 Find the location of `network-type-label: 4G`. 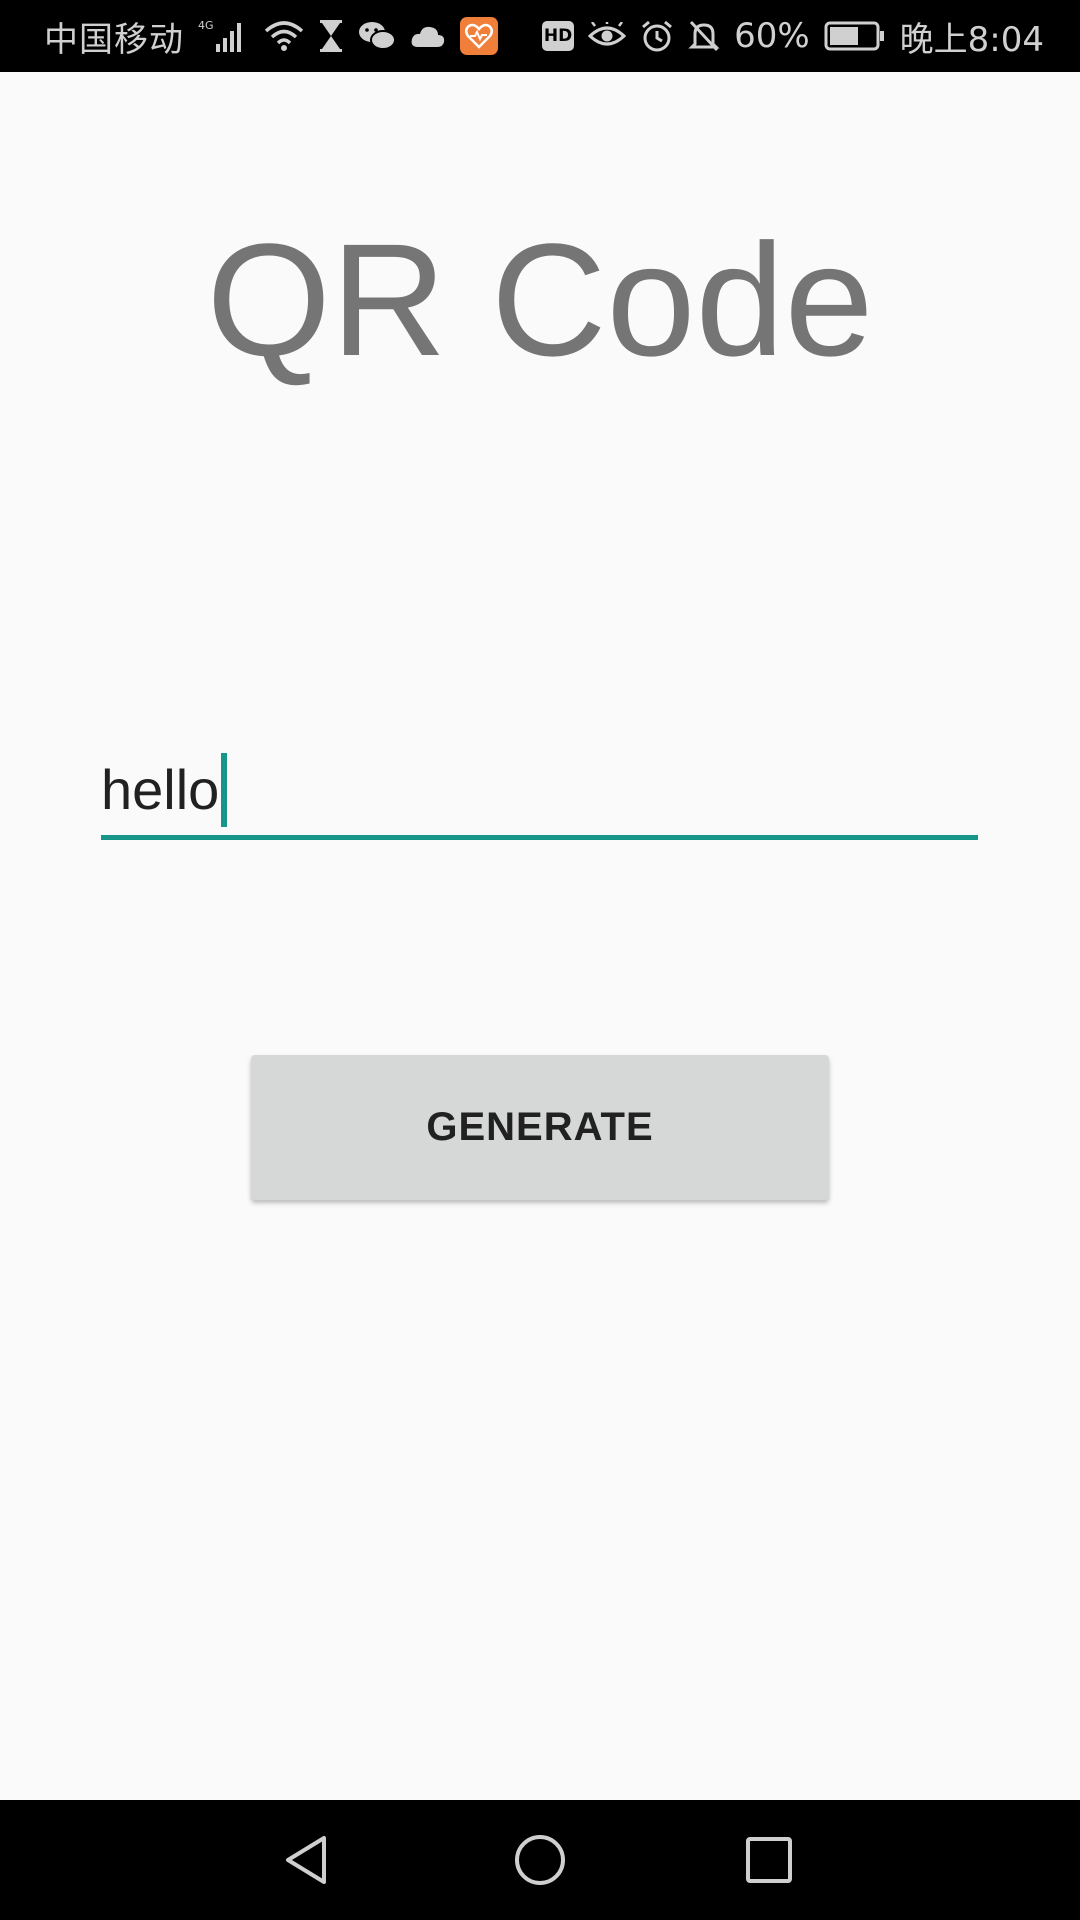

network-type-label: 4G is located at coordinates (206, 25).